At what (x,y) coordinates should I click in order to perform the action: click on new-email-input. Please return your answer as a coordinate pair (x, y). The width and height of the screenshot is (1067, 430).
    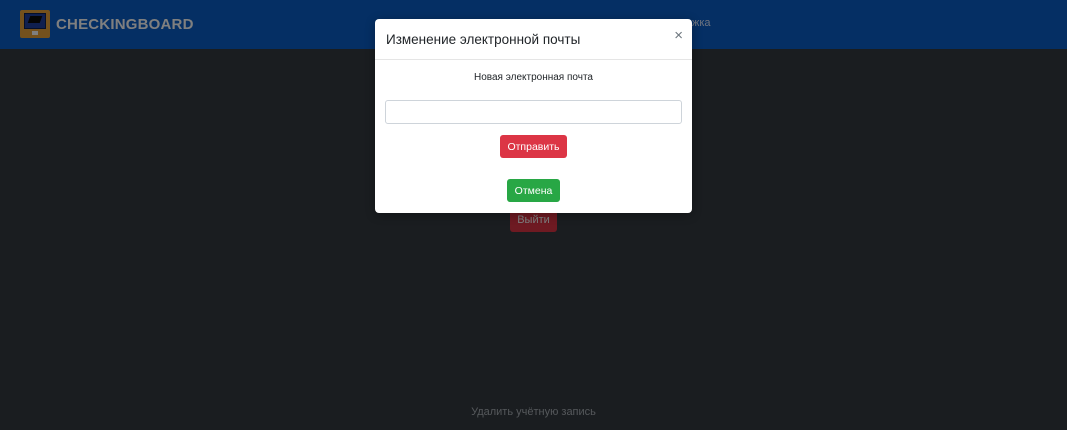
    Looking at the image, I should click on (533, 112).